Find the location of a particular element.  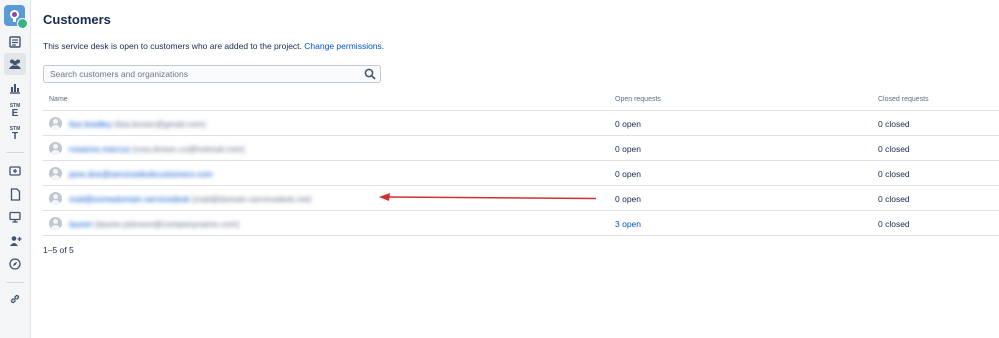

pagination-count: 1–5 of 5 is located at coordinates (58, 250).